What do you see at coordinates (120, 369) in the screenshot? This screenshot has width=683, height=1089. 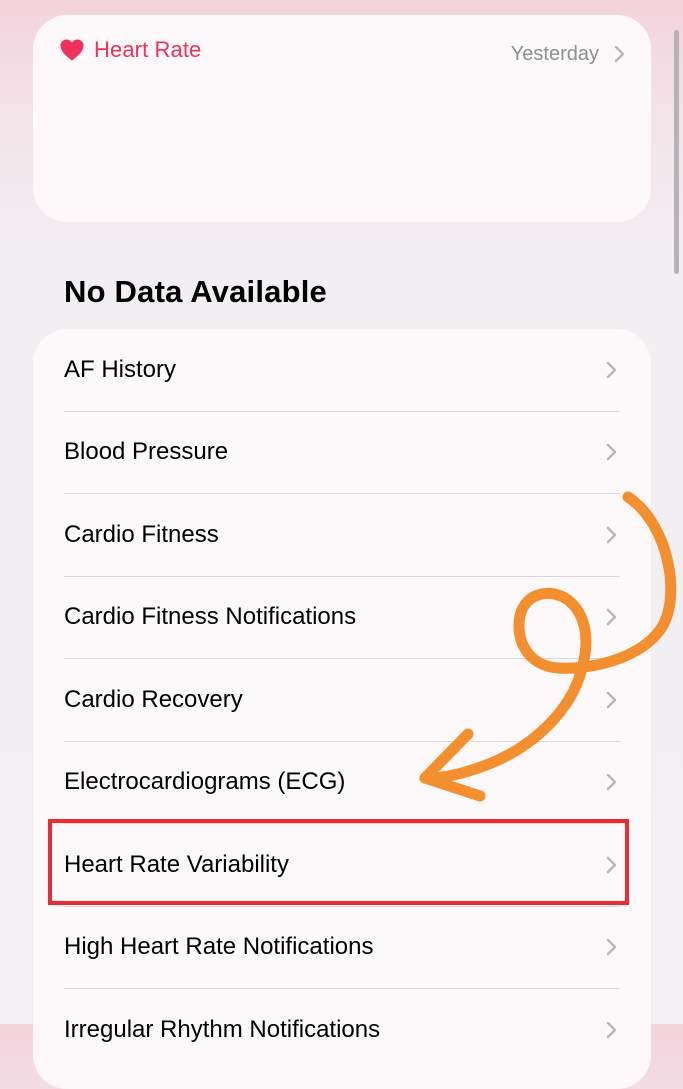 I see `list-item-label: AF History` at bounding box center [120, 369].